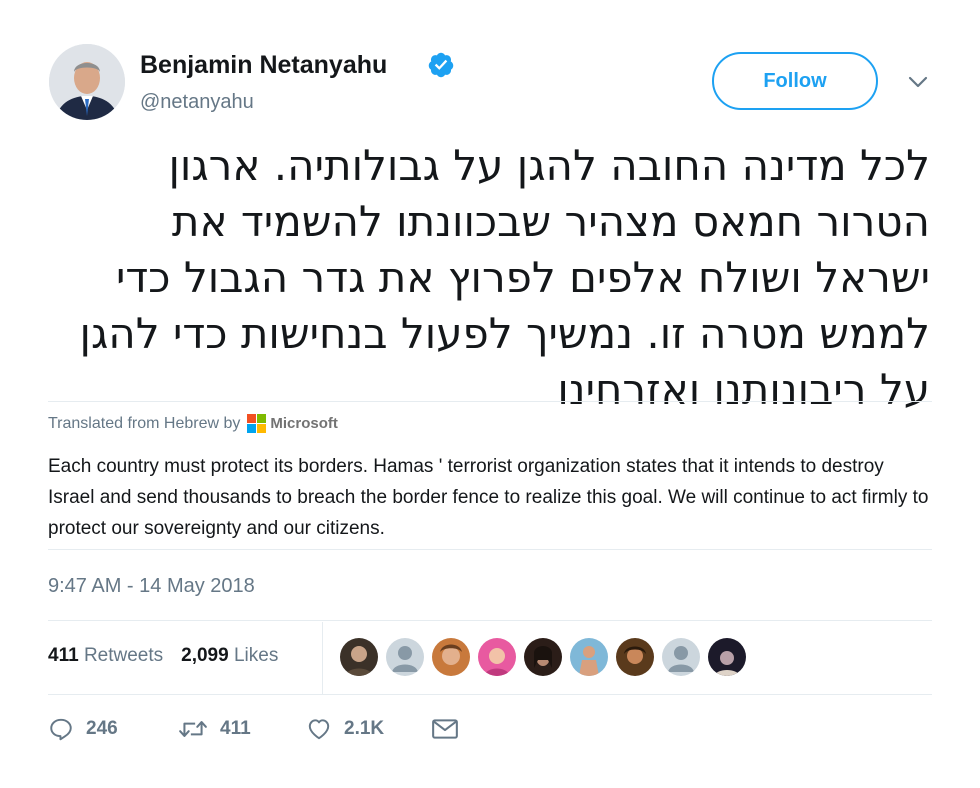 This screenshot has height=788, width=980. I want to click on user-display-name: Benjamin Netanyahu, so click(263, 65).